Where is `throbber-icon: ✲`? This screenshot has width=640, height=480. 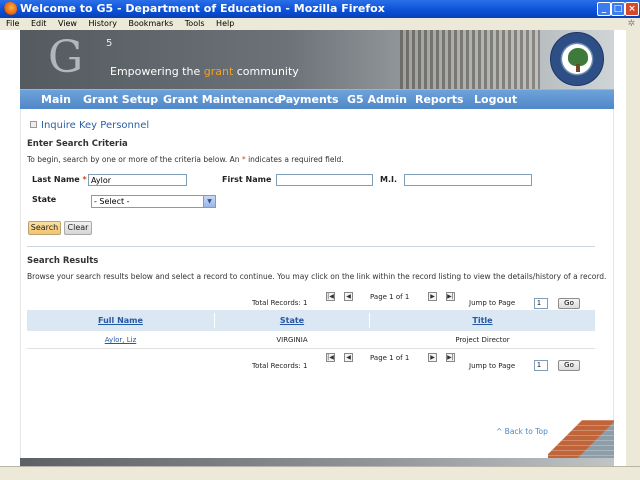
throbber-icon: ✲ is located at coordinates (631, 24).